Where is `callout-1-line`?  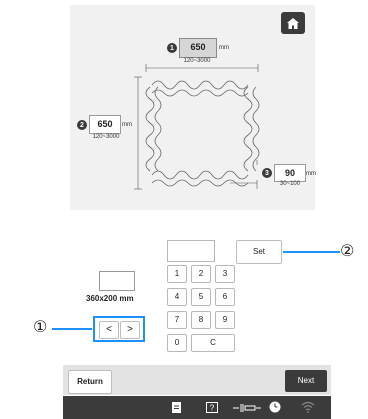
callout-1-line is located at coordinates (72, 329).